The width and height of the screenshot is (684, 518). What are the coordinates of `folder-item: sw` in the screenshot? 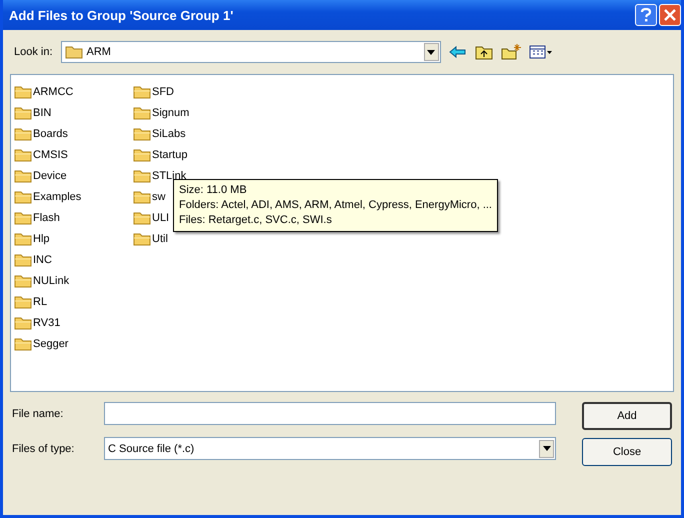 It's located at (150, 196).